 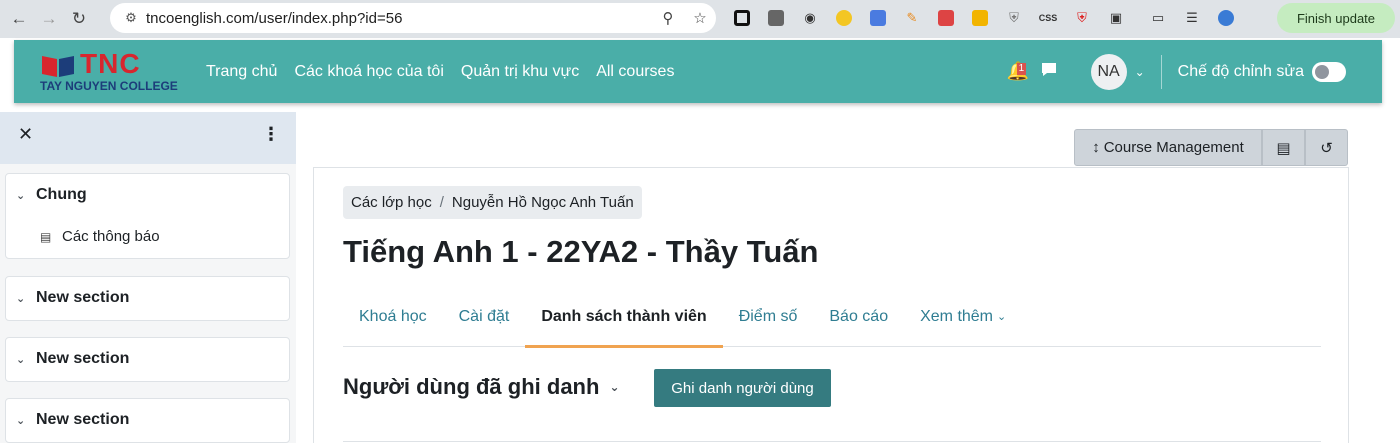 I want to click on bookmark-star-icon: ☆, so click(x=700, y=18).